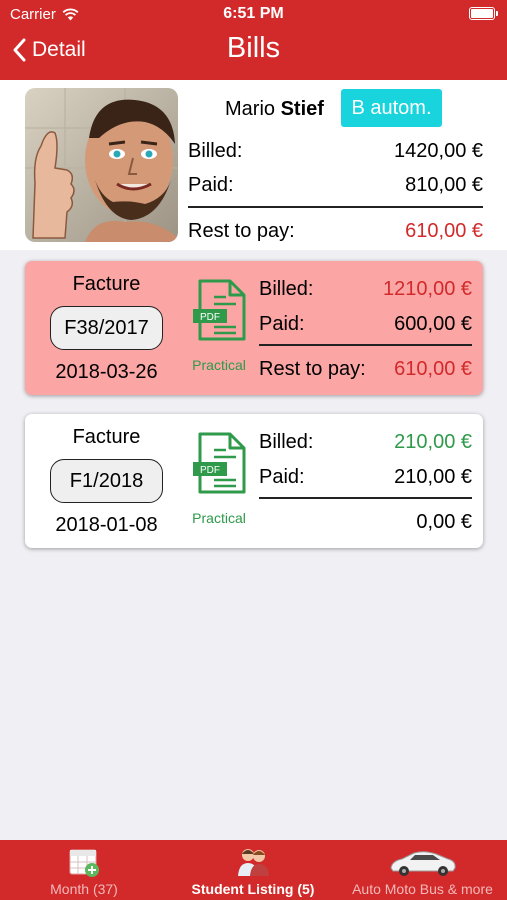  I want to click on students-icon, so click(253, 862).